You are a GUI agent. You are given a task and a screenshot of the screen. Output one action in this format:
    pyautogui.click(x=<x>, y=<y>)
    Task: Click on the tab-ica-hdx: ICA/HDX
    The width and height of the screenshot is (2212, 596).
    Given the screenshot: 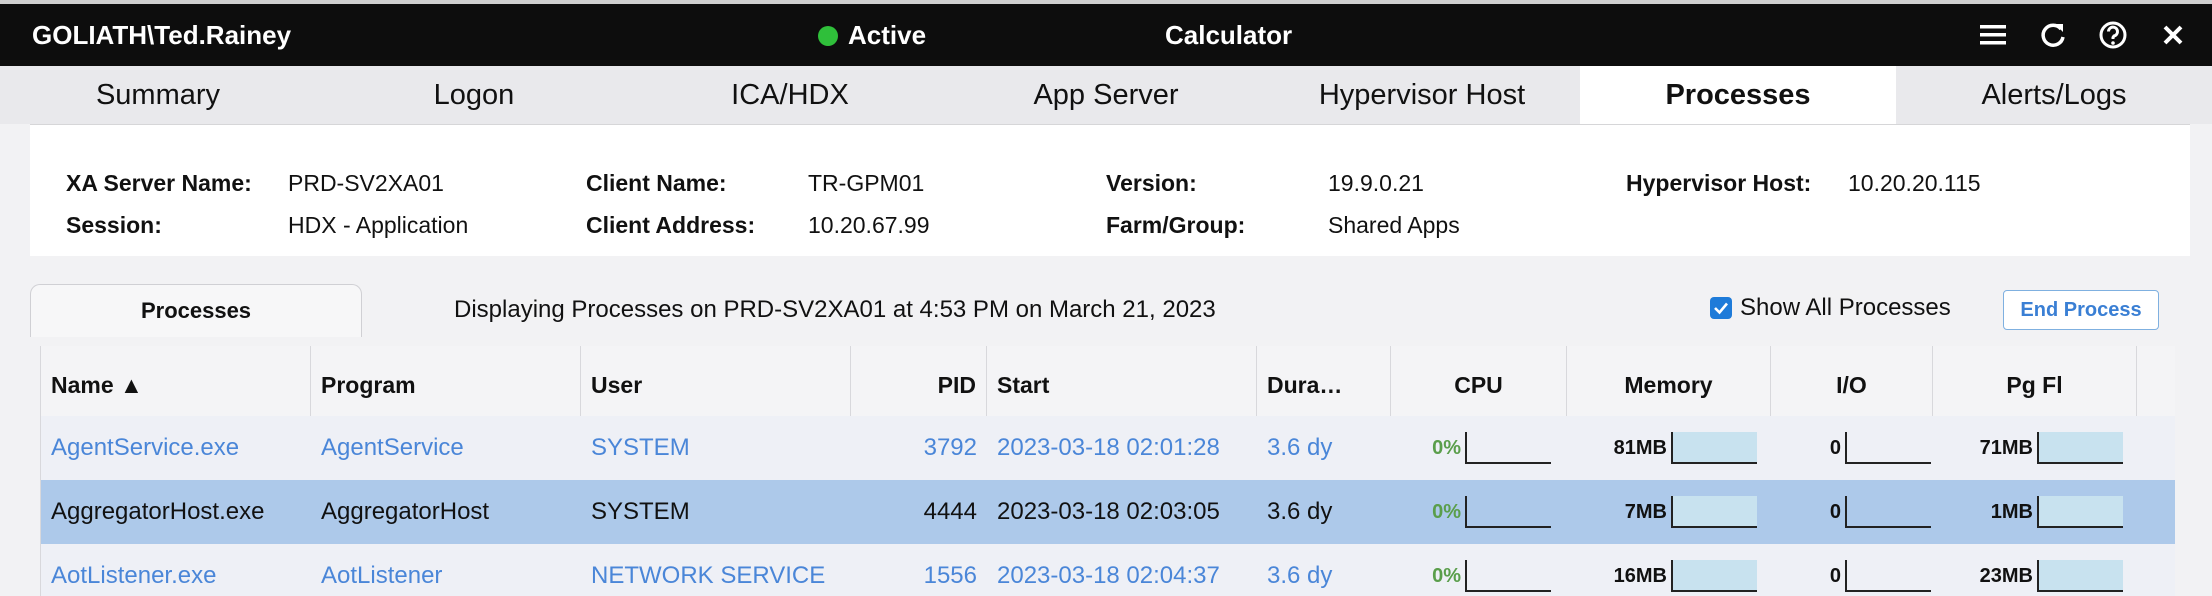 What is the action you would take?
    pyautogui.click(x=790, y=95)
    